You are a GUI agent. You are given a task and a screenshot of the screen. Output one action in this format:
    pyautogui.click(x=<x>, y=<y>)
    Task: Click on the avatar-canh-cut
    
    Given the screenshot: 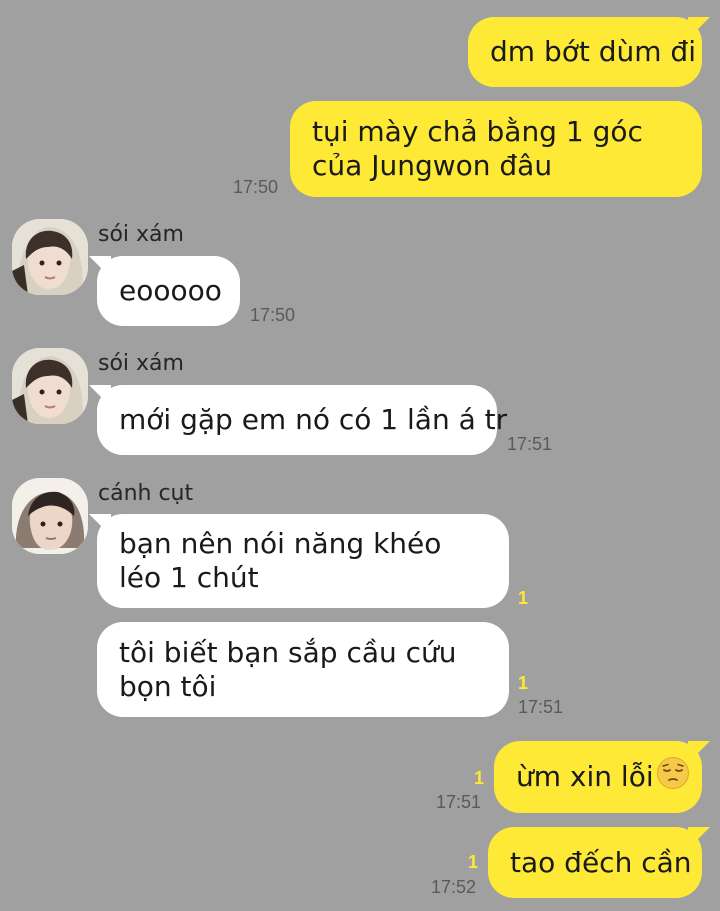 What is the action you would take?
    pyautogui.click(x=50, y=516)
    